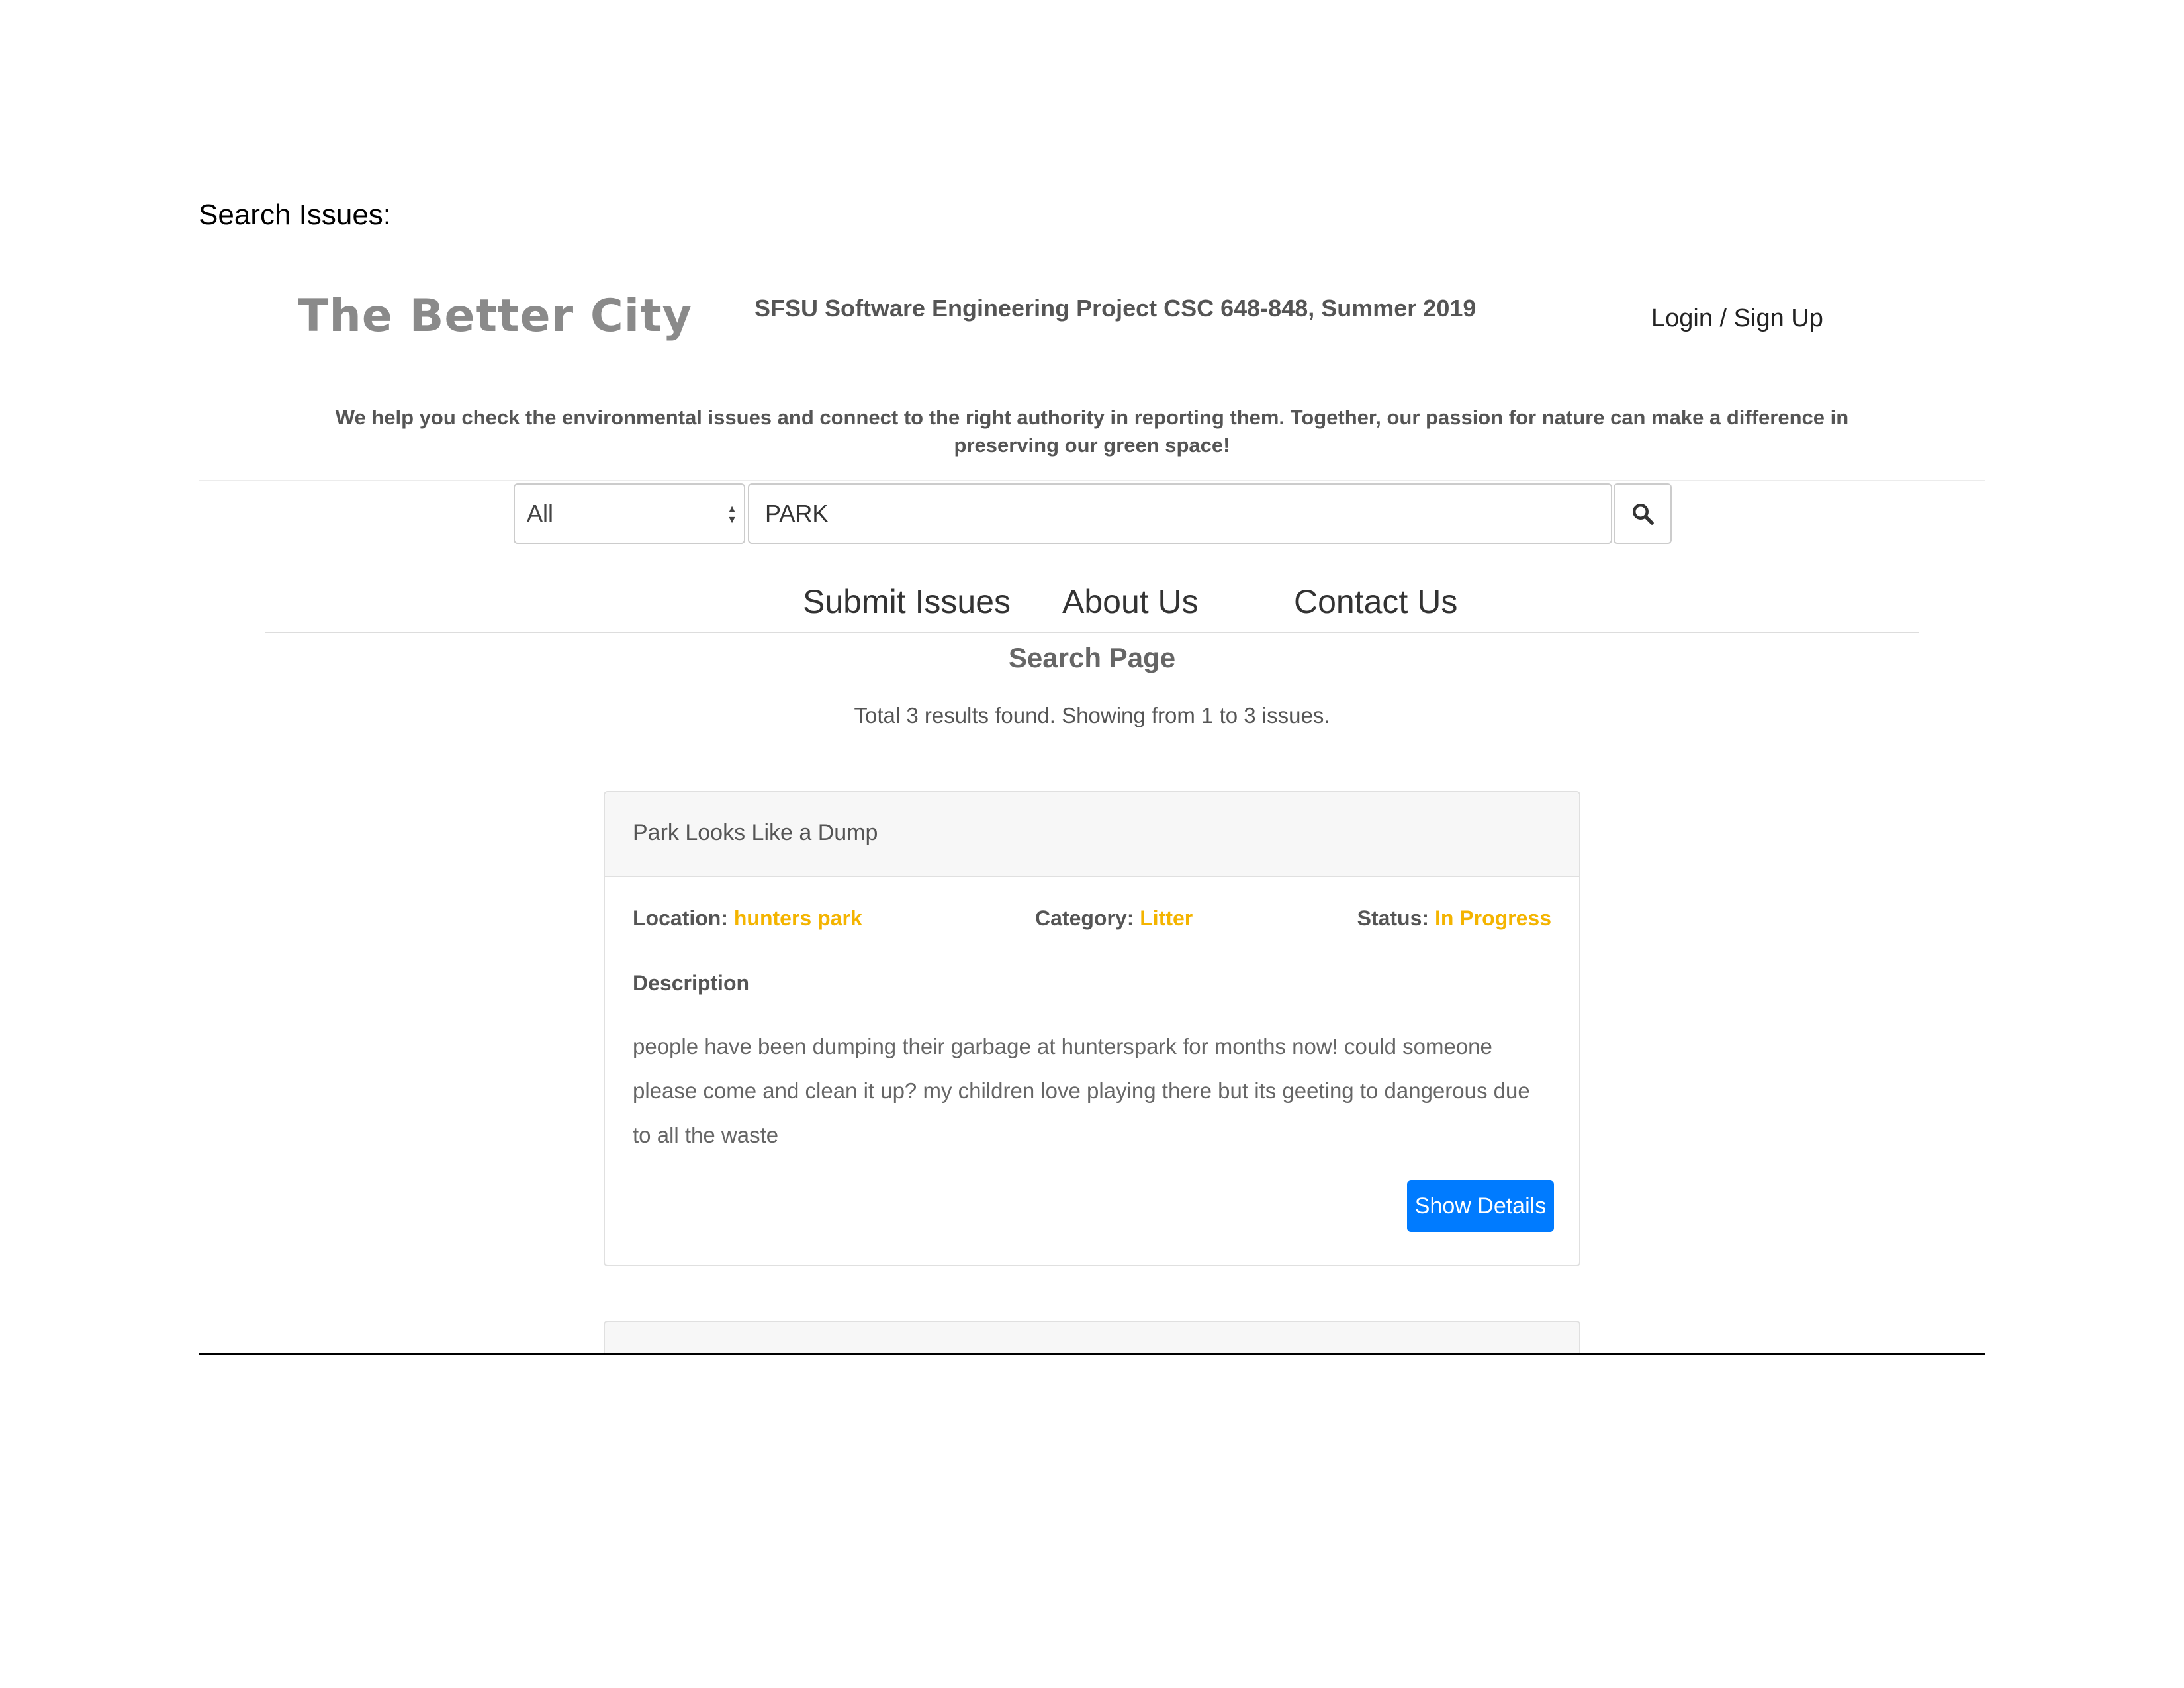  I want to click on page-title: Search Page, so click(1092, 657).